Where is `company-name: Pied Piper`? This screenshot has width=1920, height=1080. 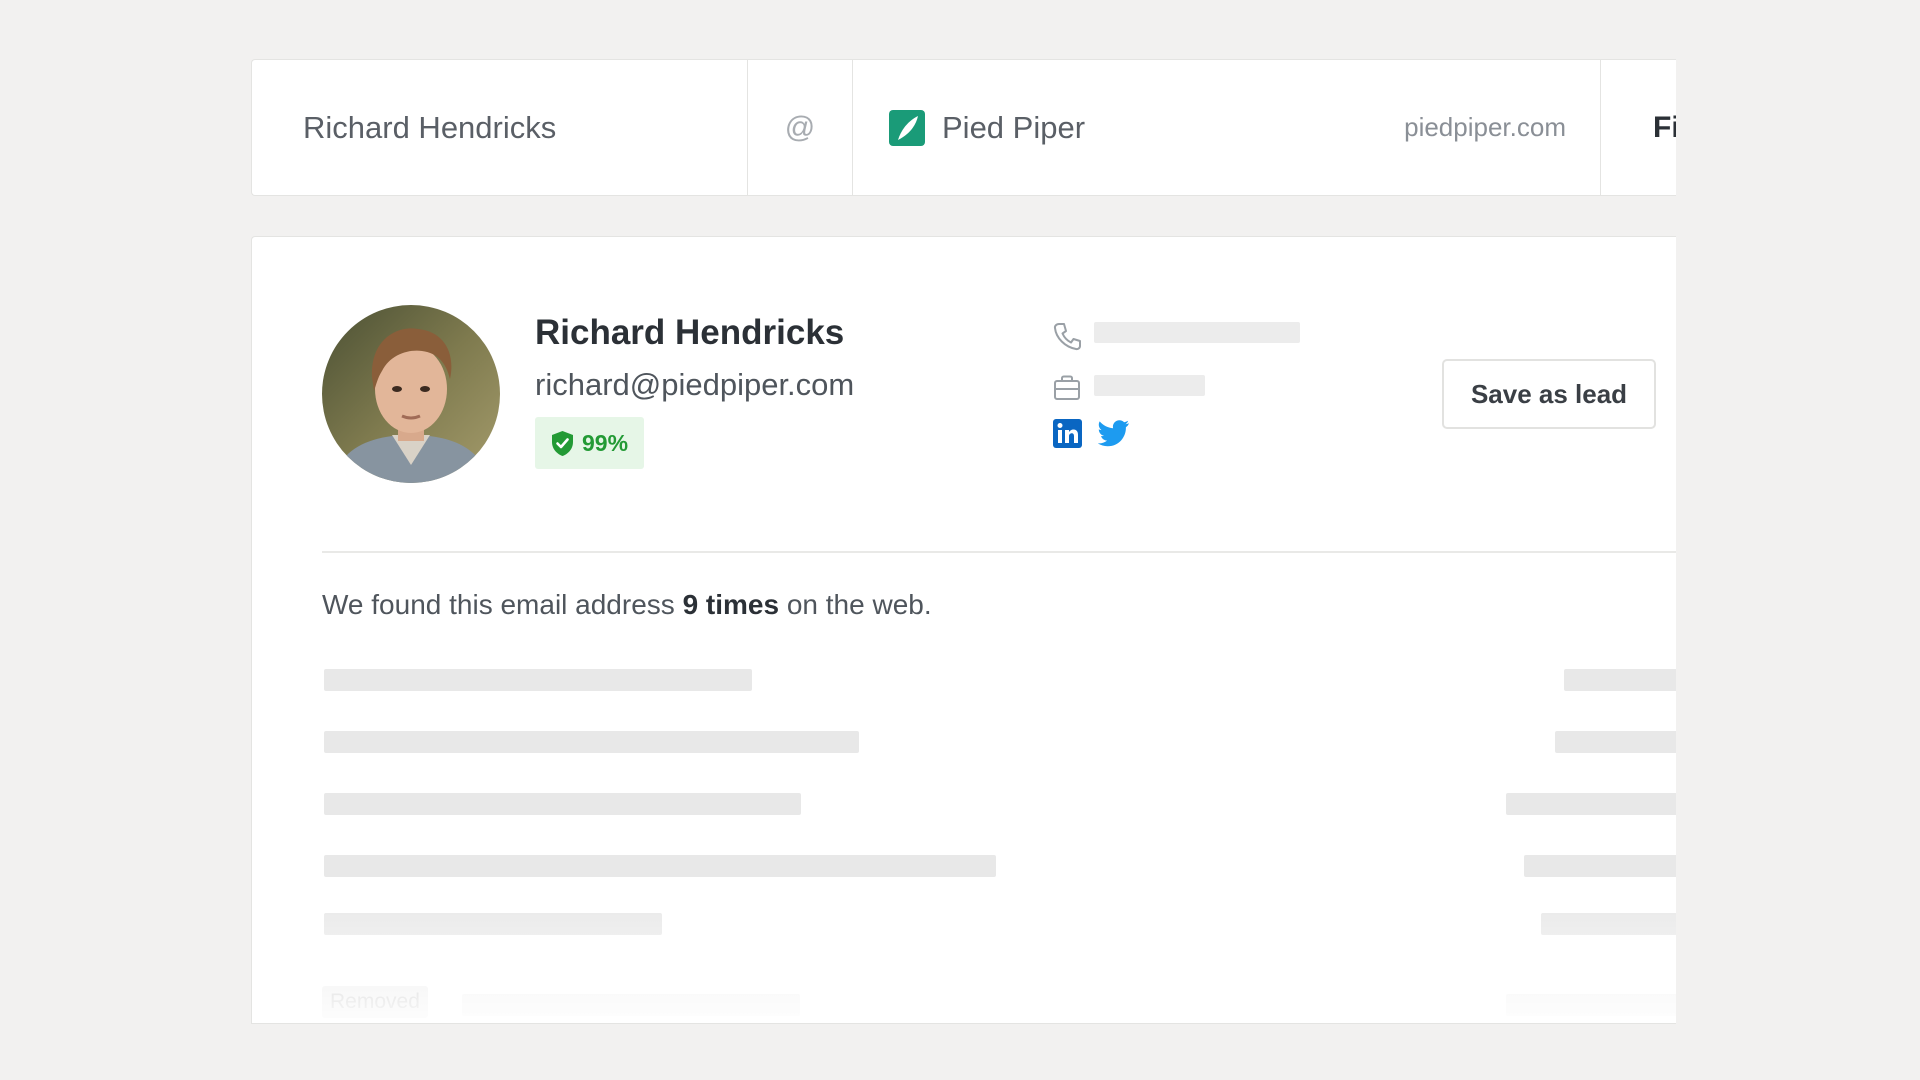
company-name: Pied Piper is located at coordinates (1014, 127).